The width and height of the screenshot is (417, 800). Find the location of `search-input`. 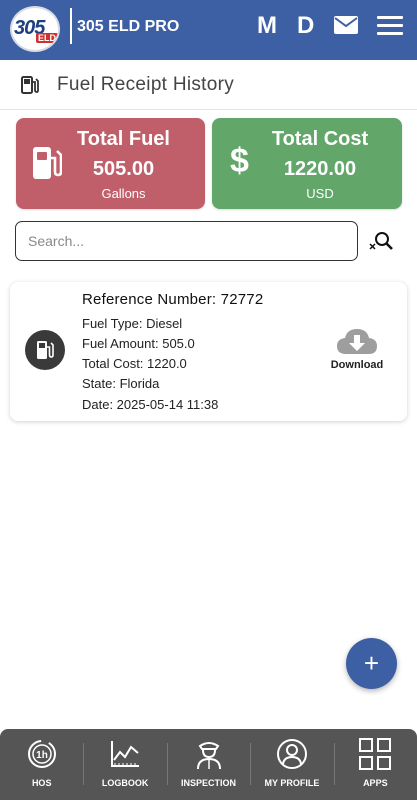

search-input is located at coordinates (186, 241).